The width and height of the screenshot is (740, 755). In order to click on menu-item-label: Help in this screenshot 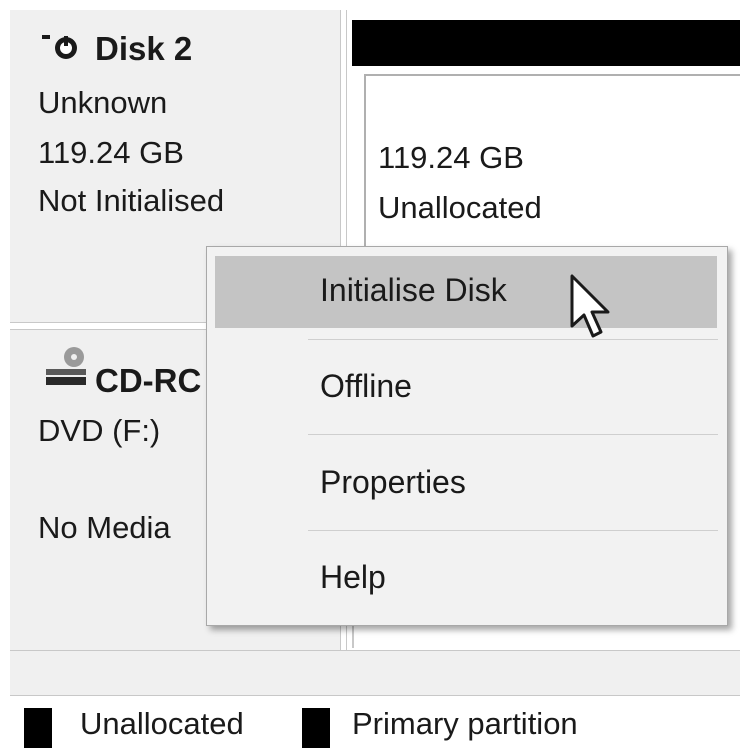, I will do `click(353, 577)`.